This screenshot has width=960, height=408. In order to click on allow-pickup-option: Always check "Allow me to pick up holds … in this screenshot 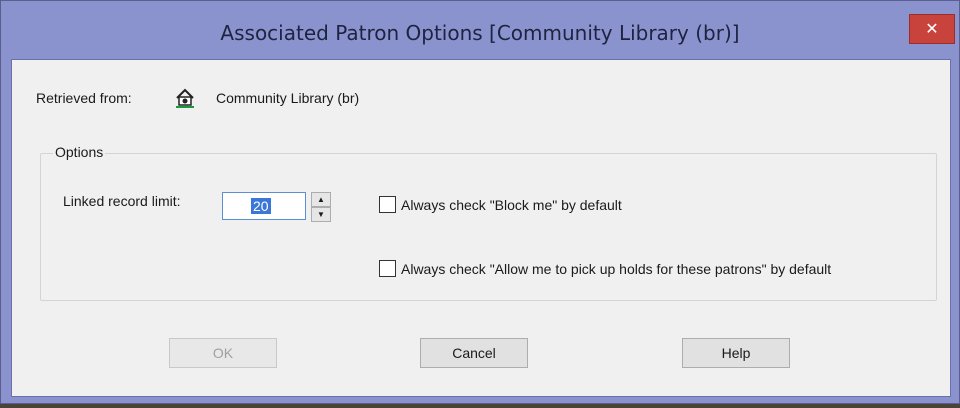, I will do `click(605, 268)`.